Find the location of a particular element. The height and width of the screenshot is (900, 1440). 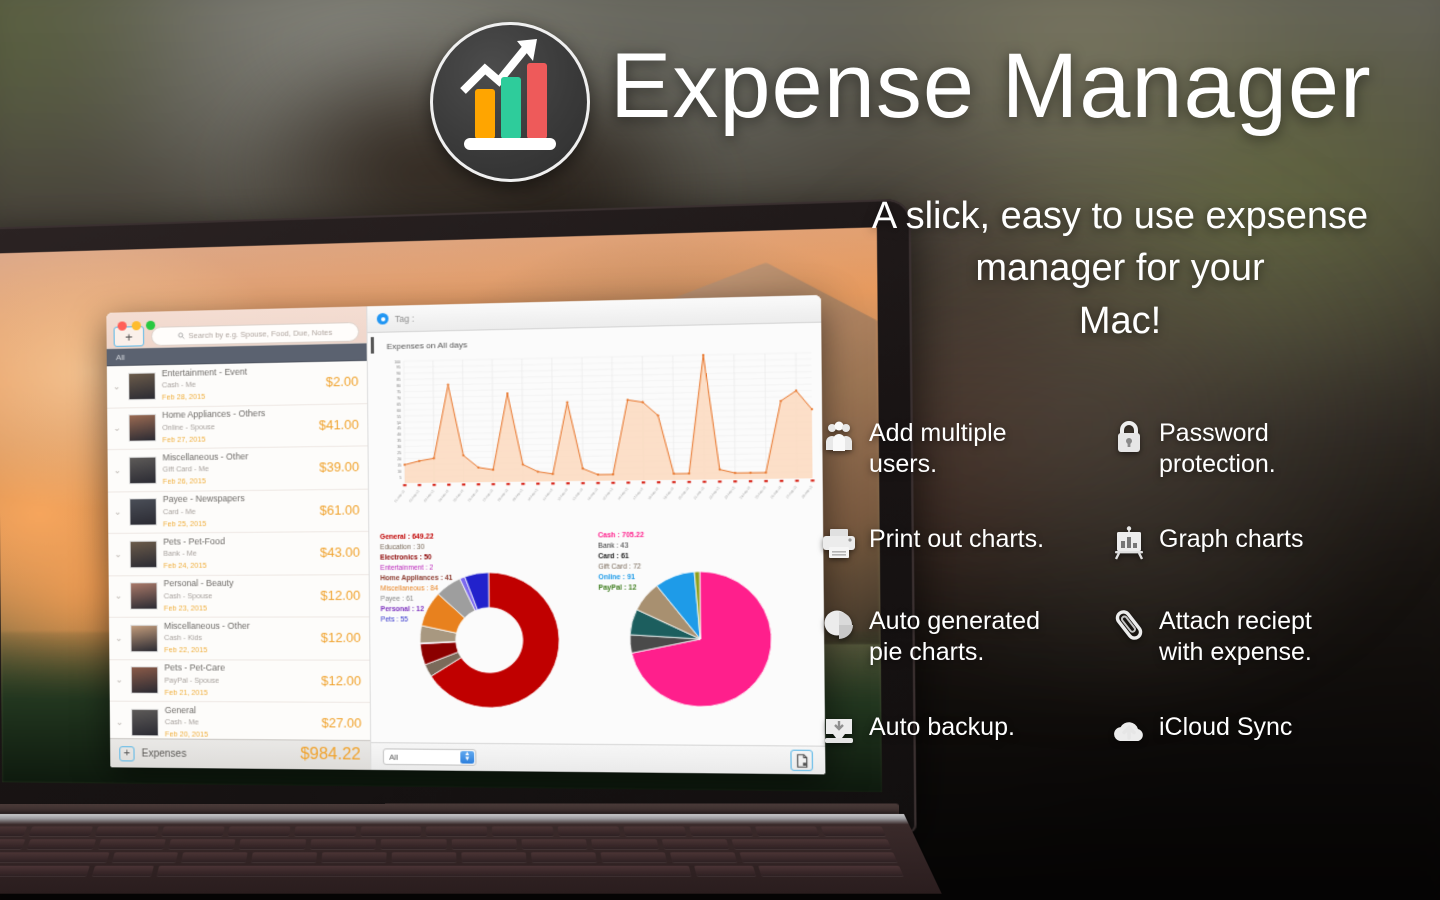

feature-item: Print out charts. is located at coordinates (965, 543).